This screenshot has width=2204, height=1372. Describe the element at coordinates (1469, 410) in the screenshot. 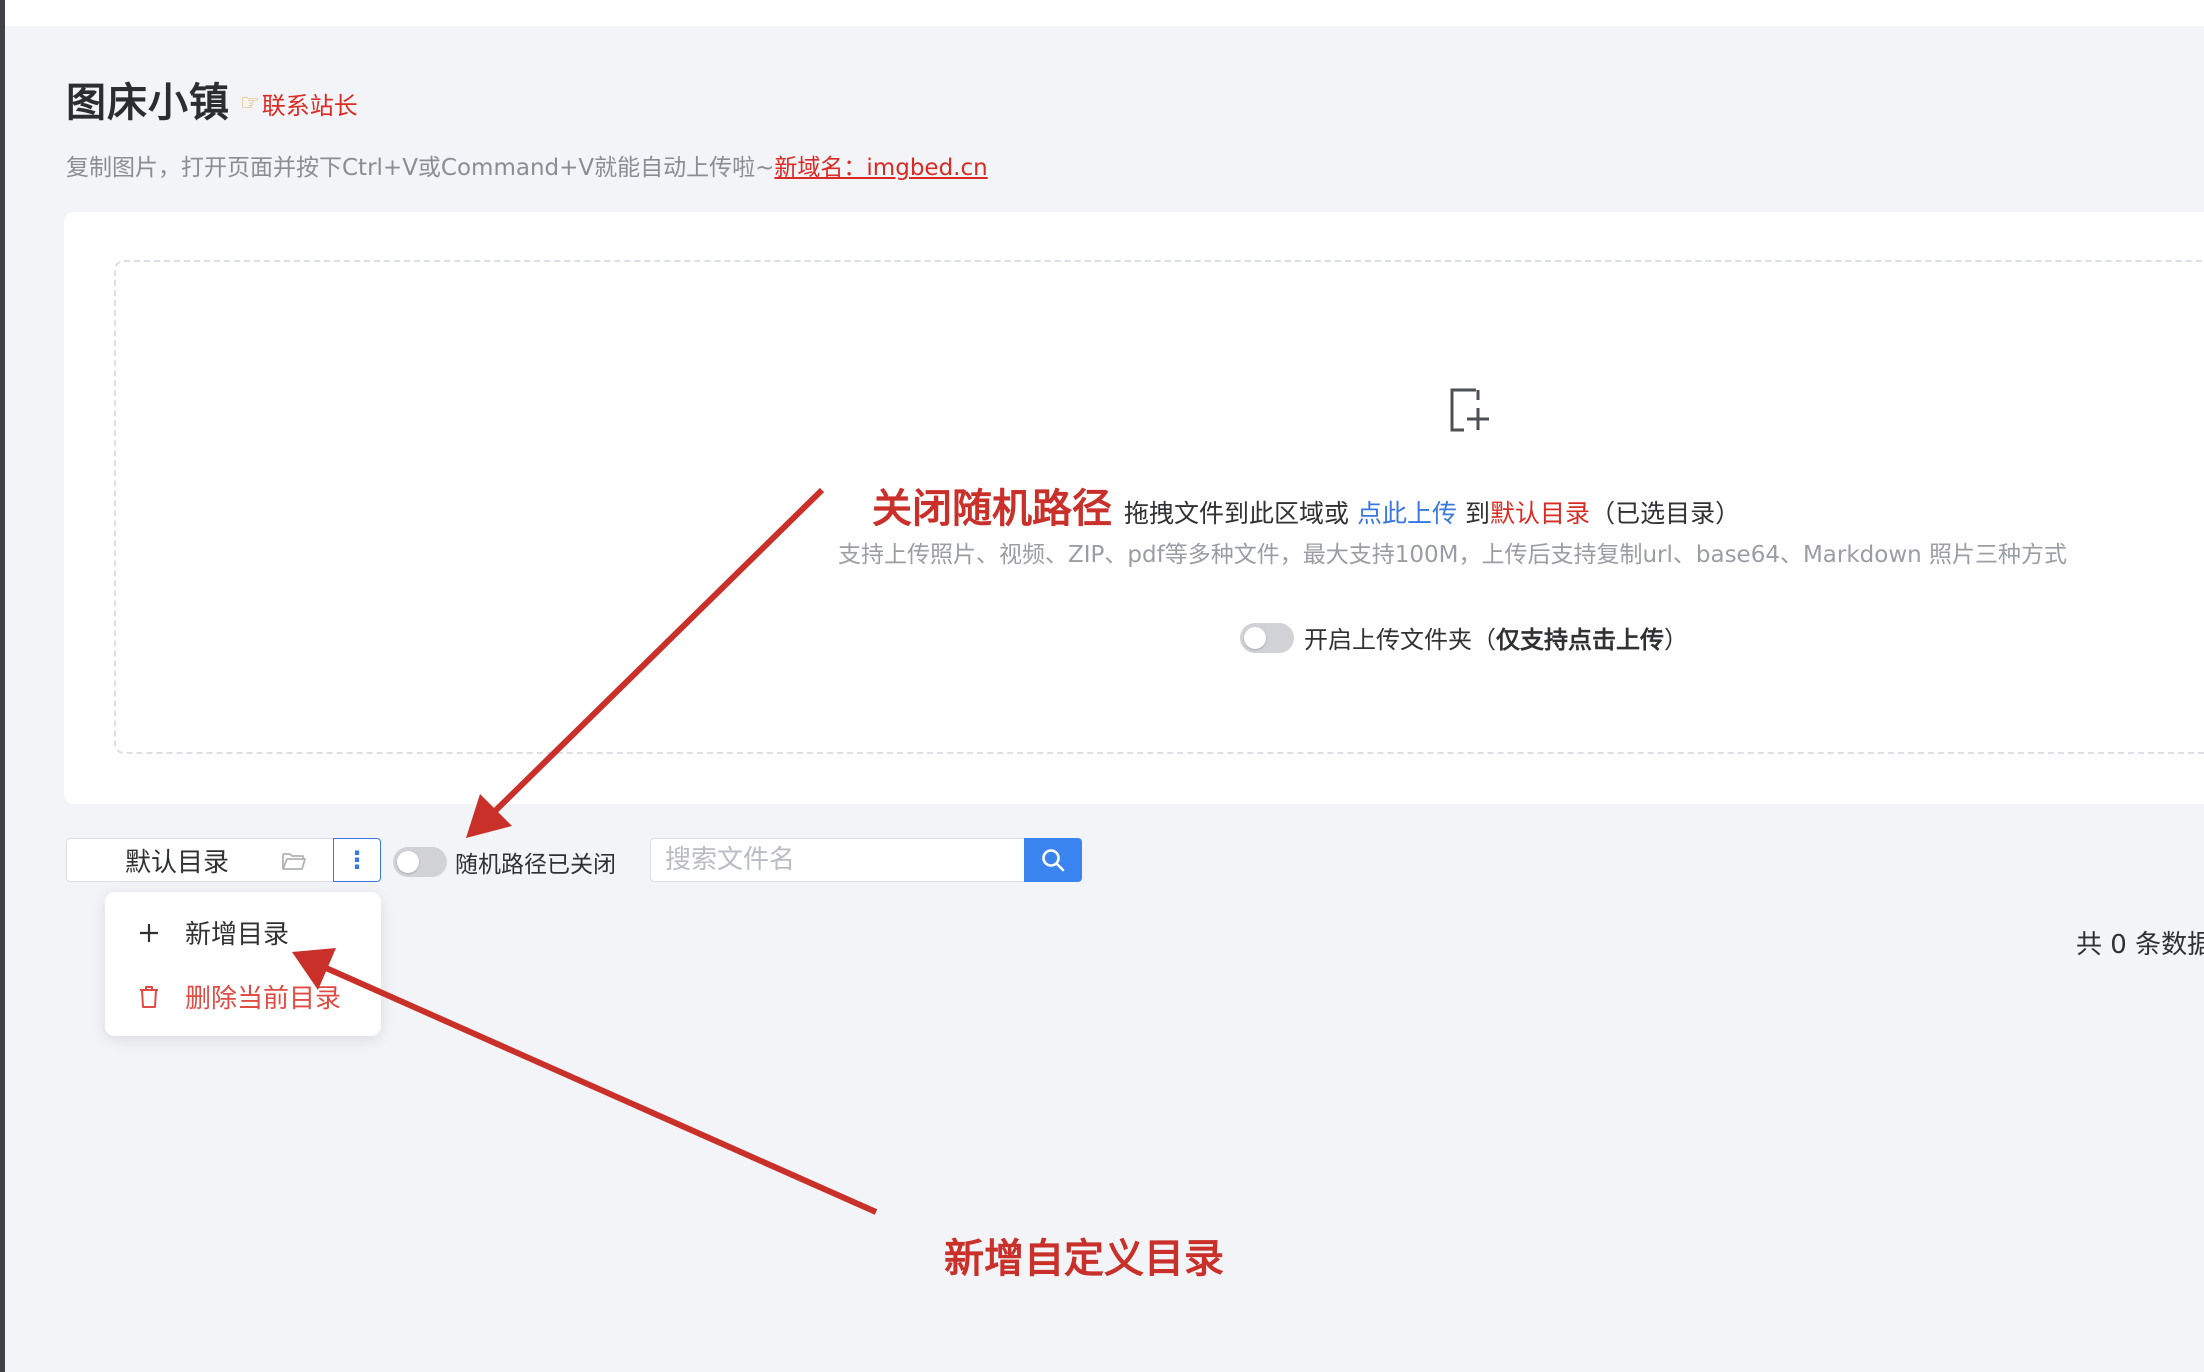

I see `add-file-icon` at that location.